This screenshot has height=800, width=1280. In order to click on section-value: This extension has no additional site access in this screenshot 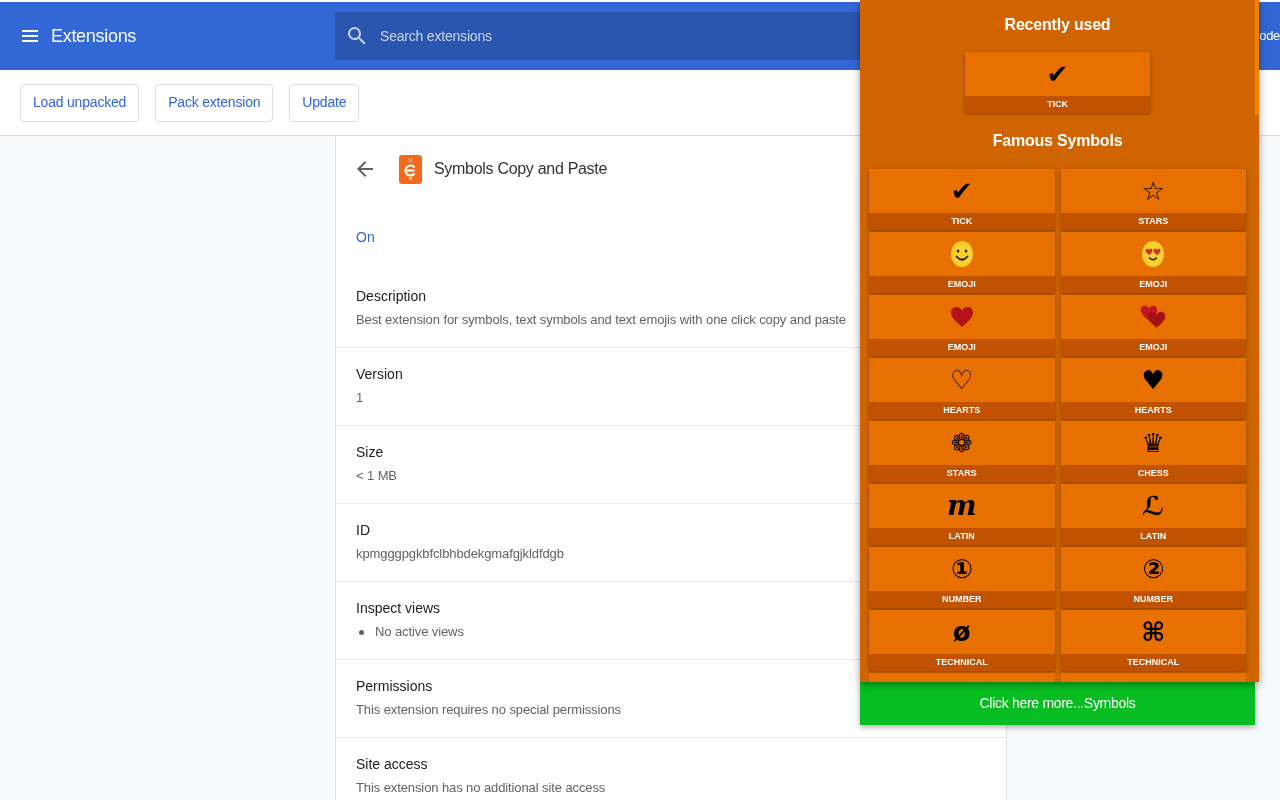, I will do `click(481, 788)`.